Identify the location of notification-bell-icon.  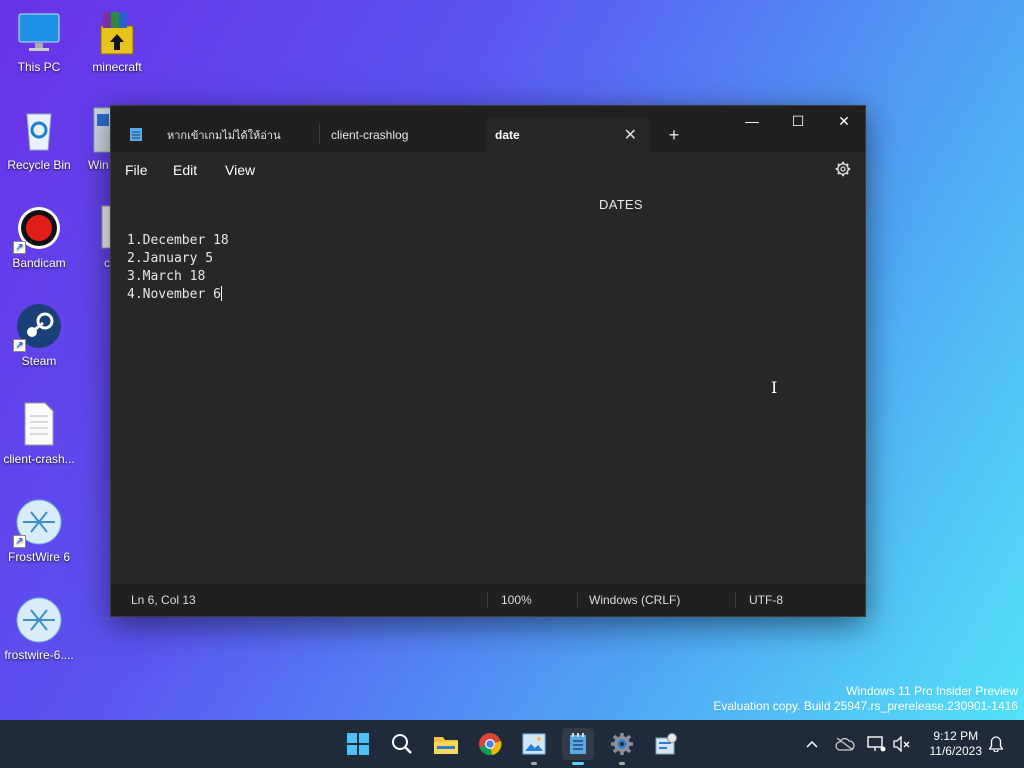
(996, 744).